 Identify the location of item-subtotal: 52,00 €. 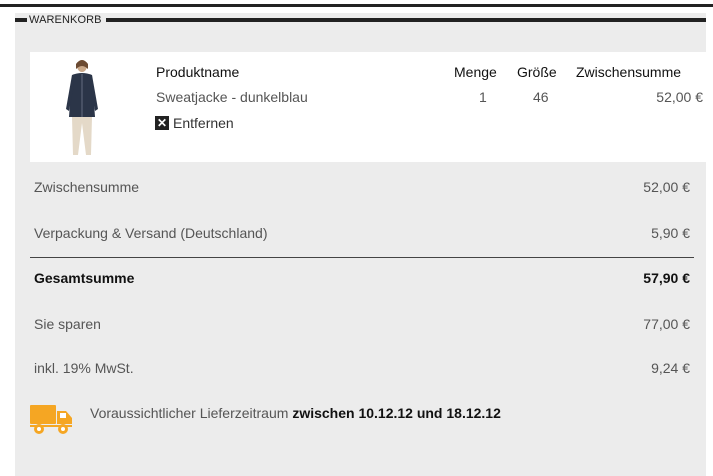
(679, 97).